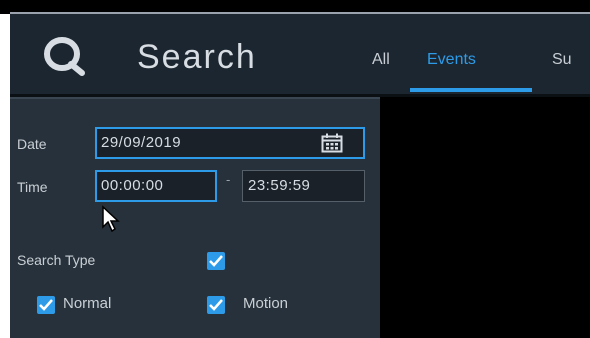 This screenshot has width=590, height=338. I want to click on active-tab-indicator, so click(471, 90).